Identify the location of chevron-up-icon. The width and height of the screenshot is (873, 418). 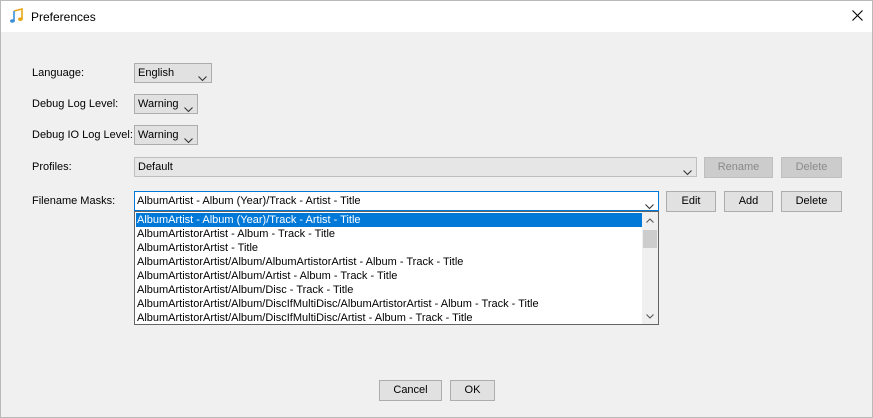
(650, 220).